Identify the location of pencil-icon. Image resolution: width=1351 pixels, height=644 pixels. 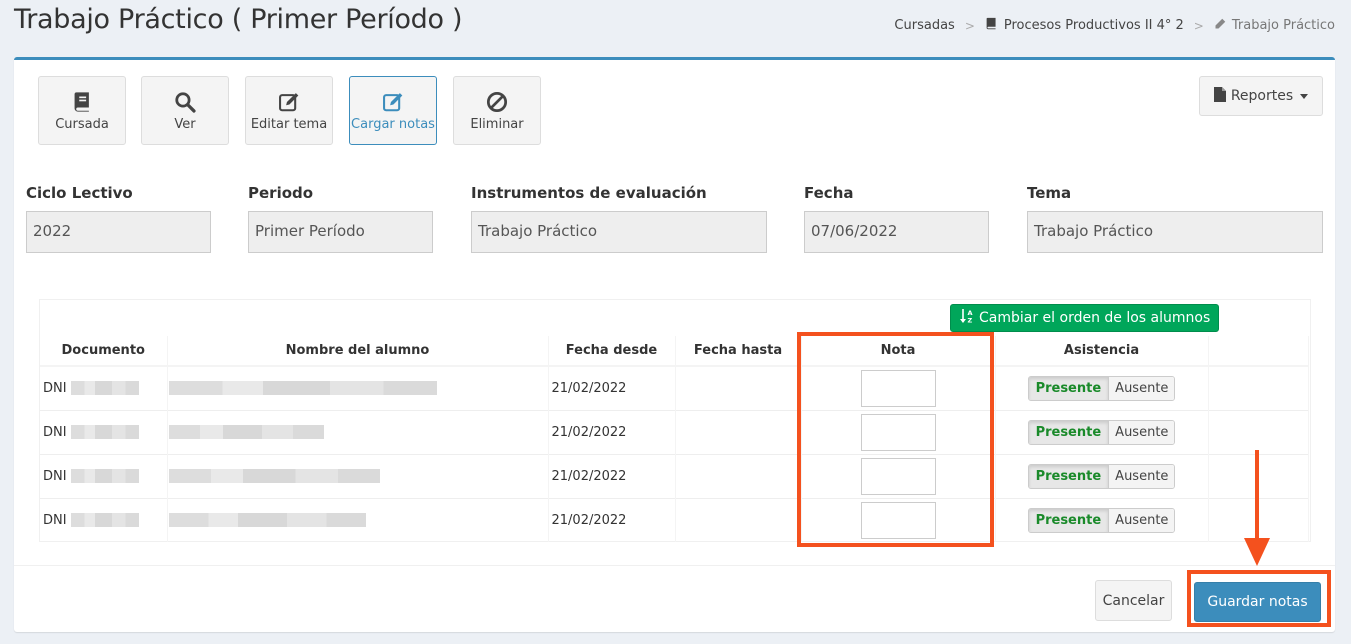
(1220, 26).